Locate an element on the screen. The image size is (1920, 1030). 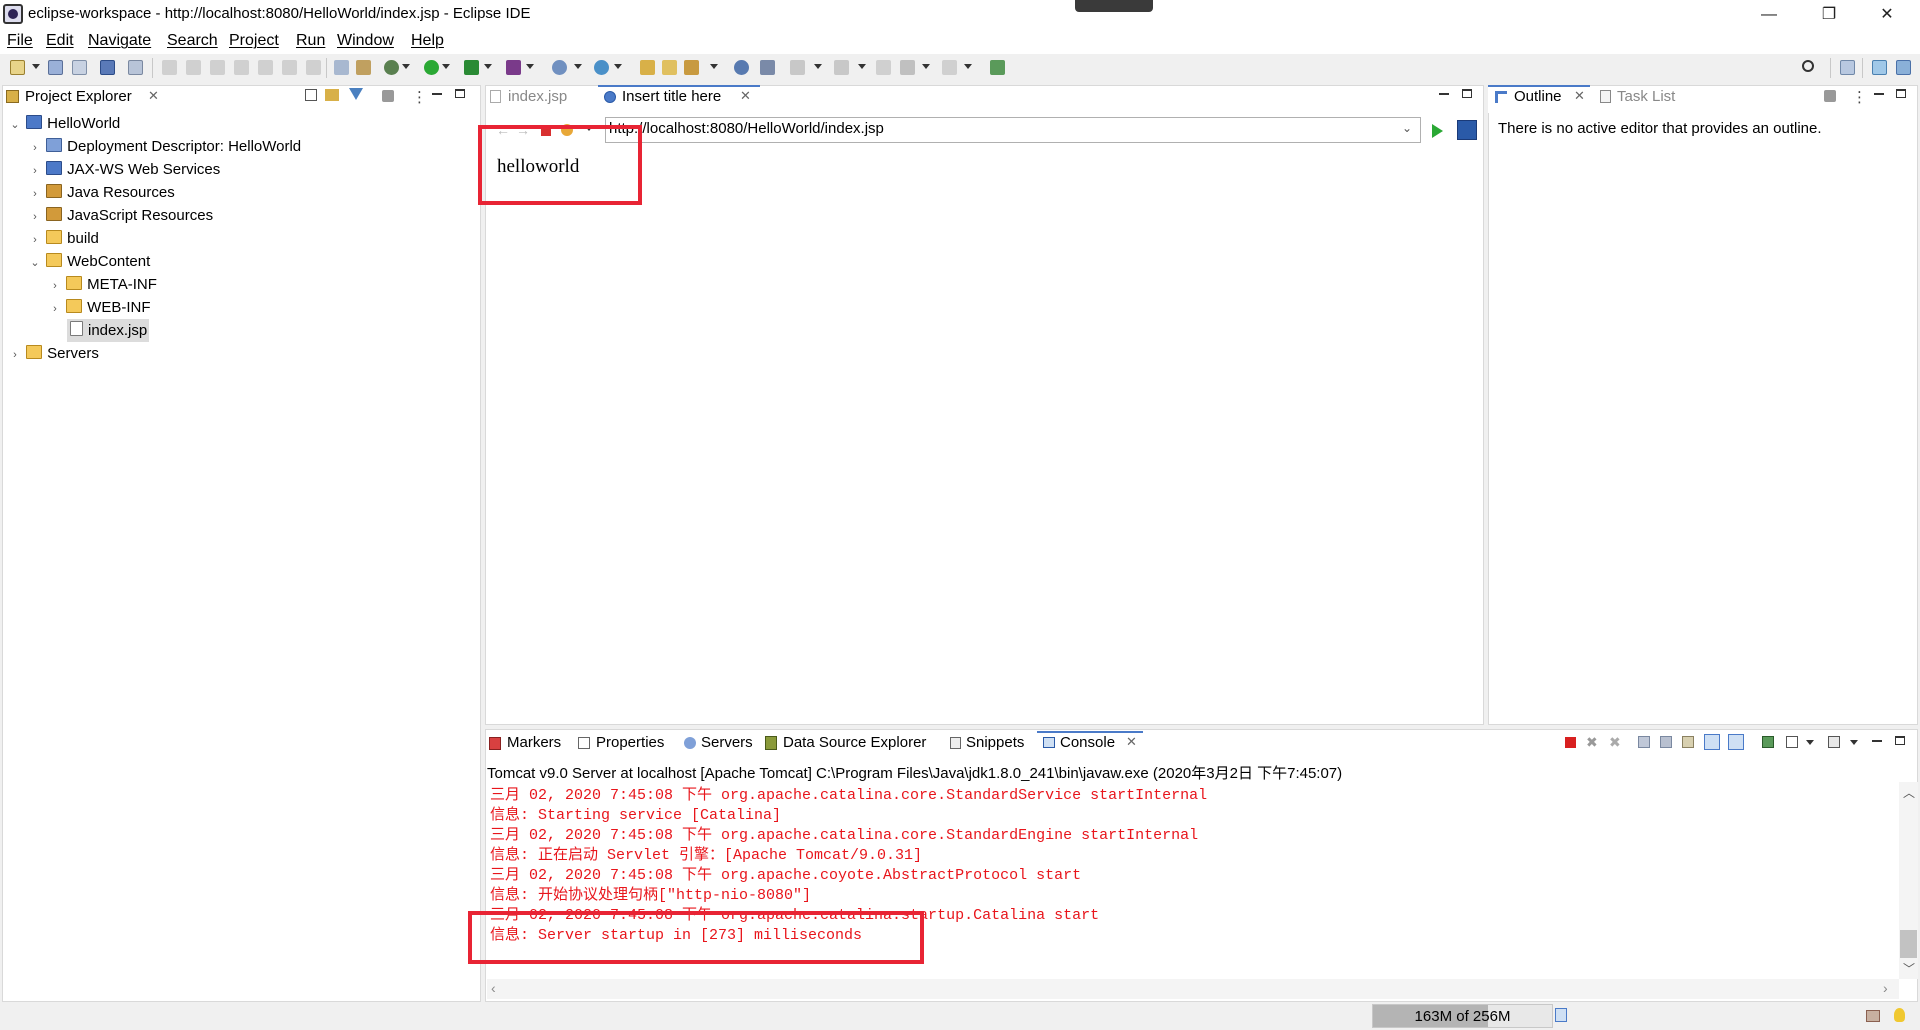
drag-handle is located at coordinates (1114, 6).